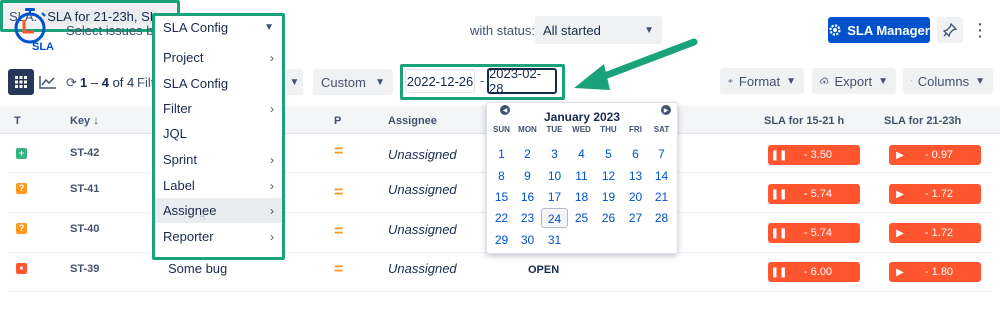  Describe the element at coordinates (554, 218) in the screenshot. I see `calendar-day: 24` at that location.